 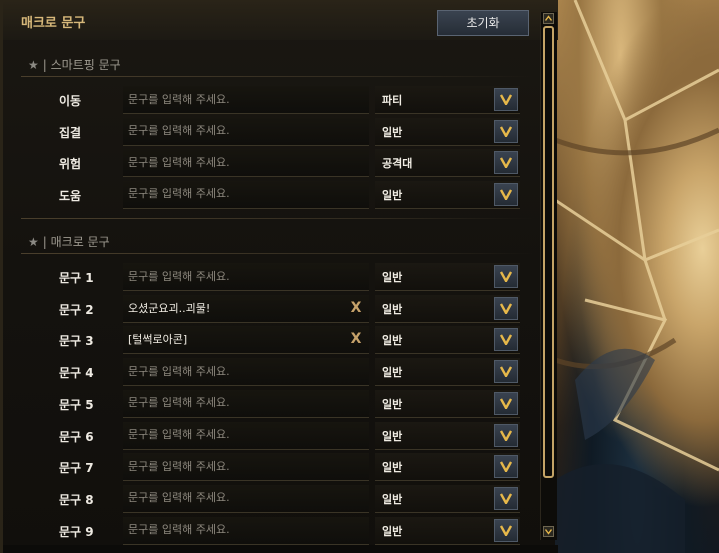 I want to click on macro-row: 문구 6 일반, so click(x=273, y=435).